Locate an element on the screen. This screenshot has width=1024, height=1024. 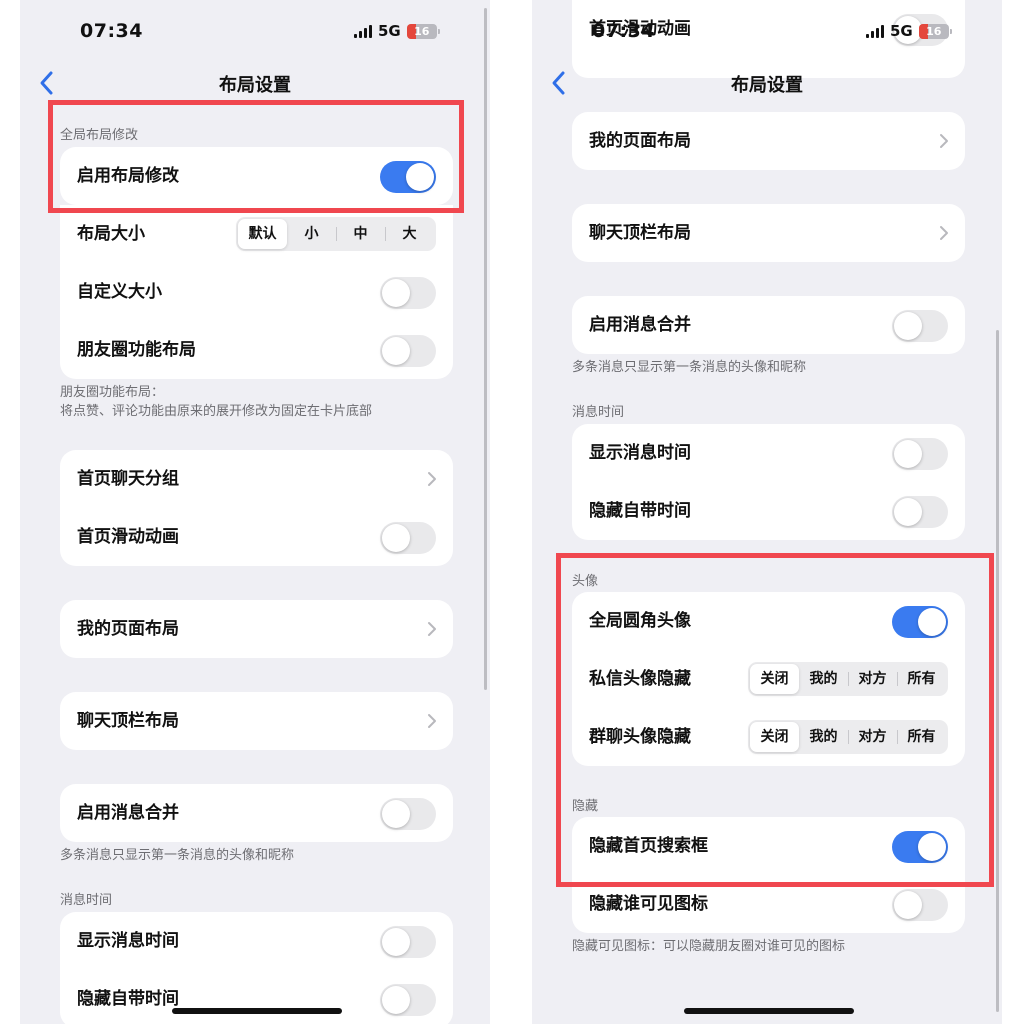
row-label: 我的页面布局 is located at coordinates (640, 141).